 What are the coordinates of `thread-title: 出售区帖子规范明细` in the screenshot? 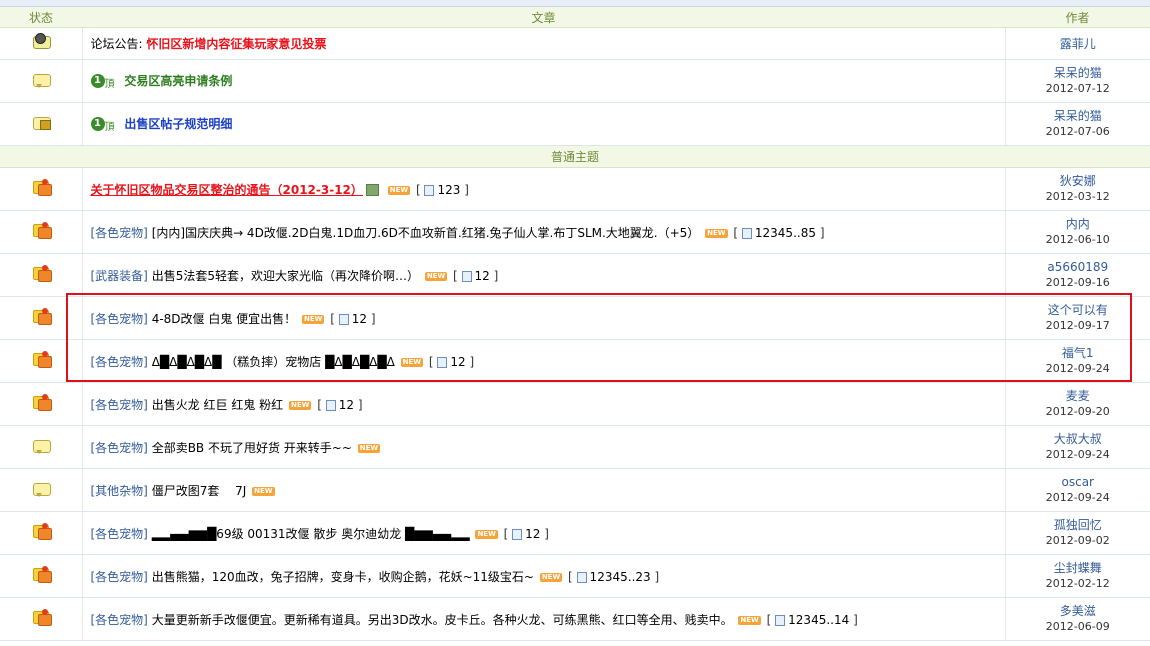 It's located at (178, 124).